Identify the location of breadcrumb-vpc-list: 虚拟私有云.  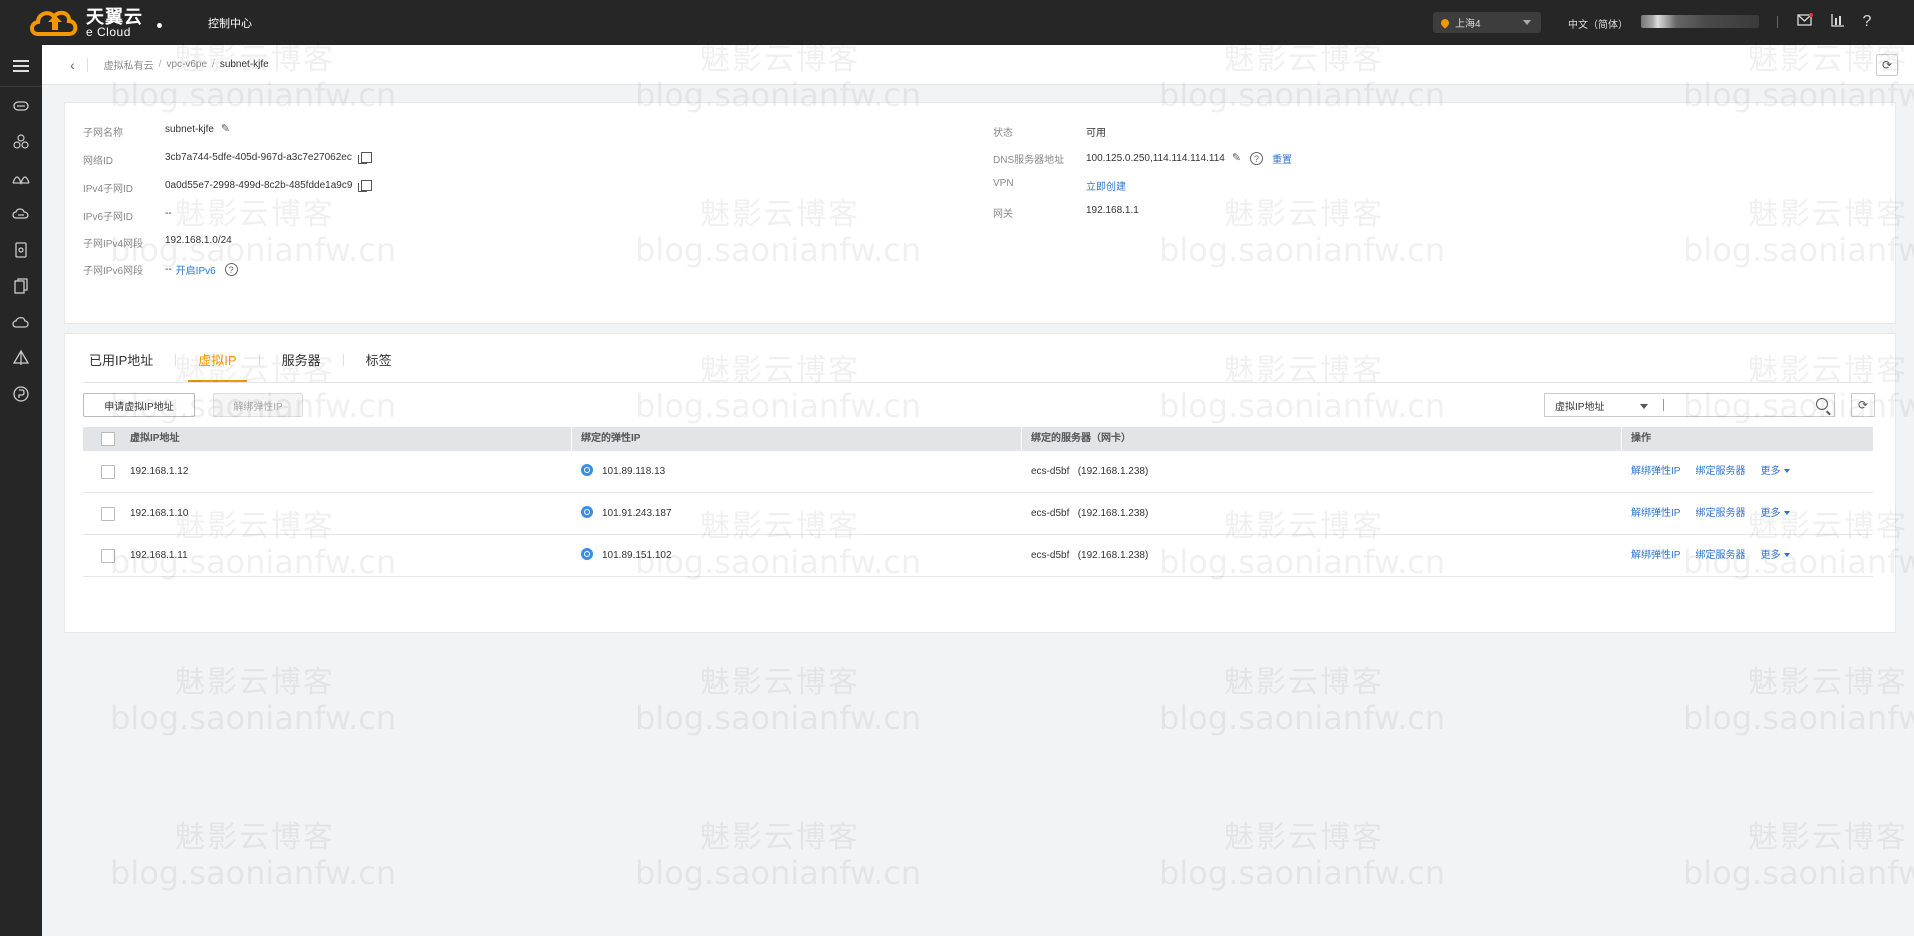
(129, 64).